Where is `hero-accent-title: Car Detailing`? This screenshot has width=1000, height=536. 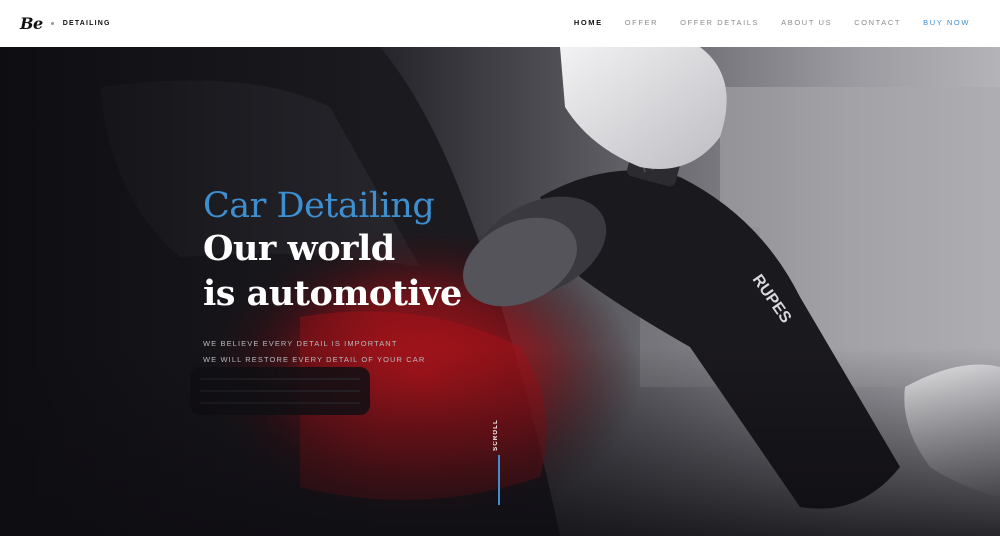
hero-accent-title: Car Detailing is located at coordinates (319, 206).